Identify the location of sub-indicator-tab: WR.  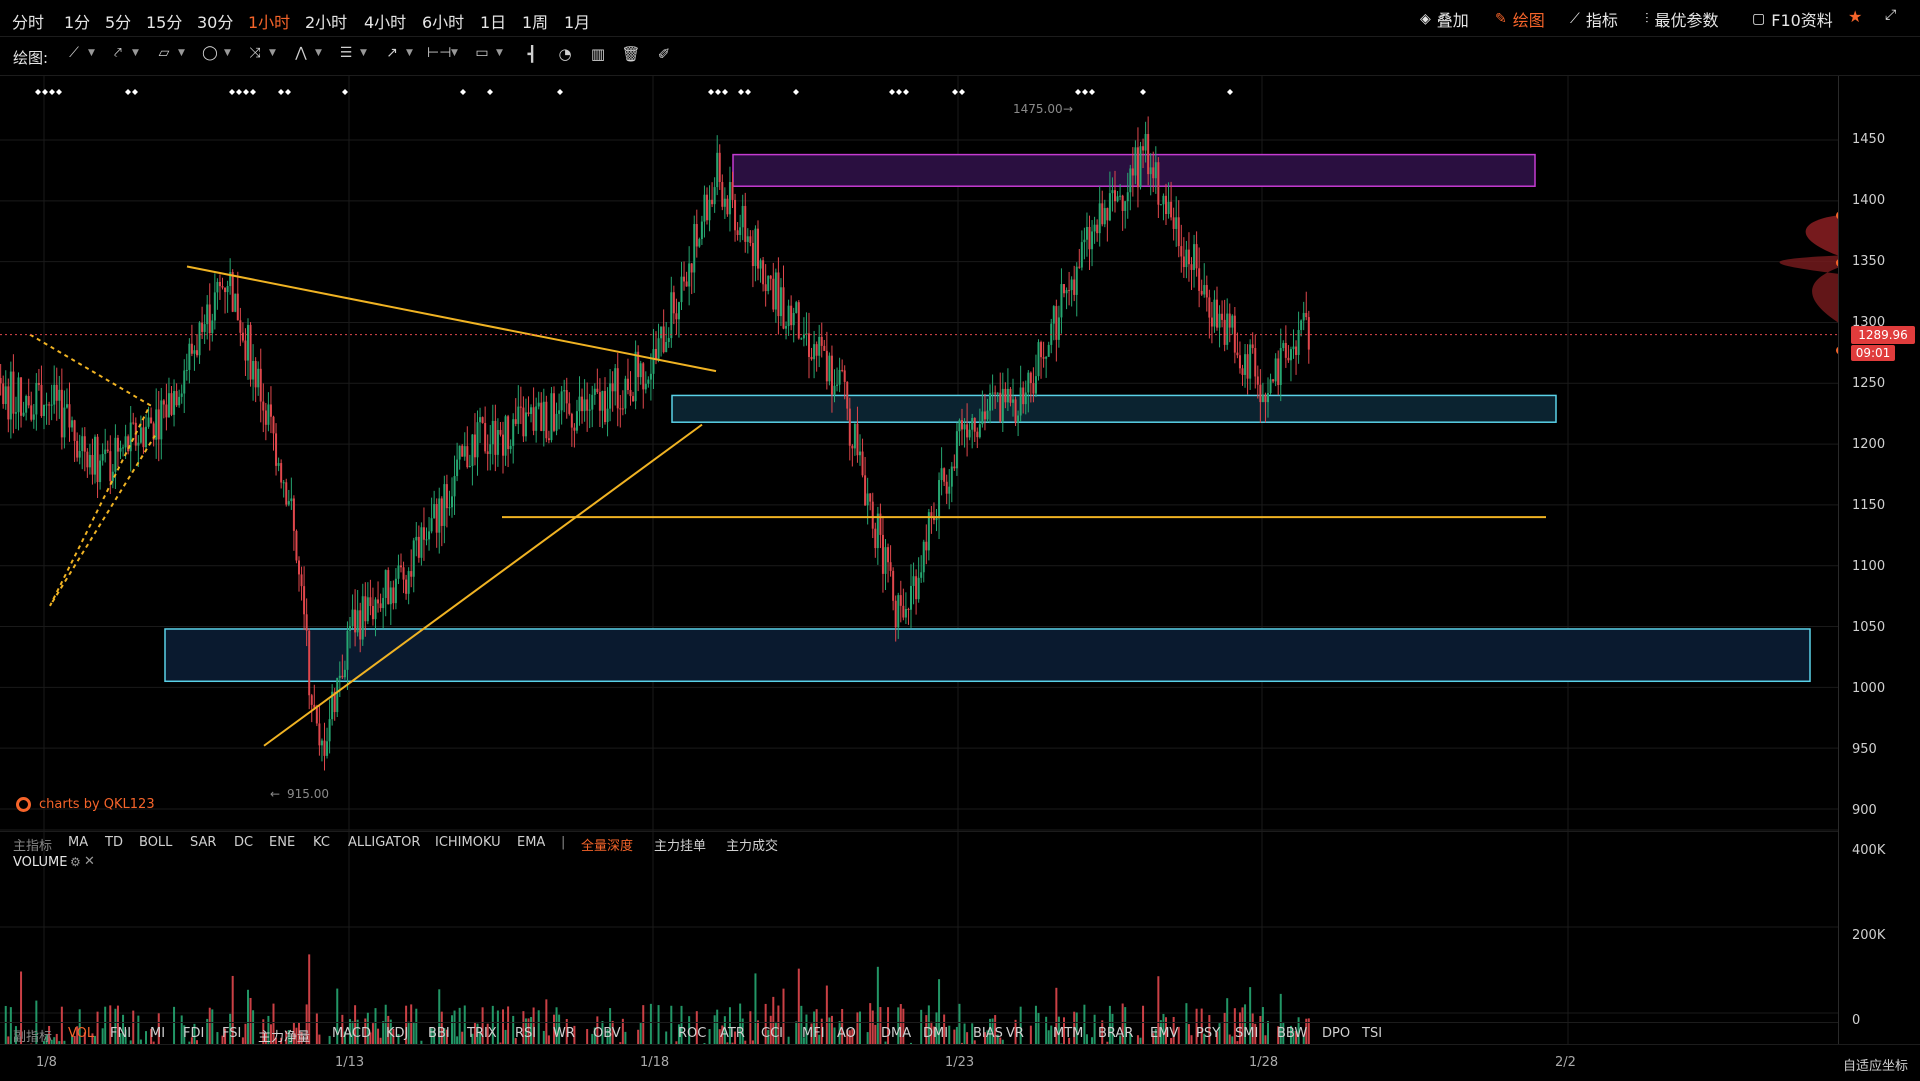
(564, 1033).